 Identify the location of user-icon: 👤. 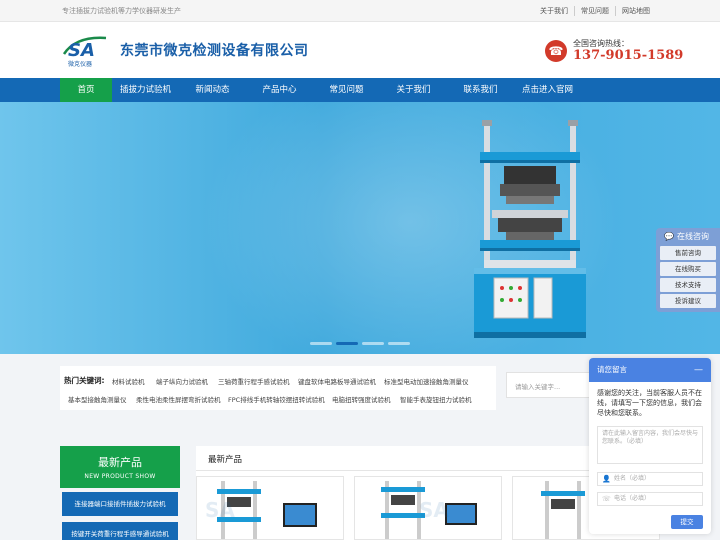
(606, 479).